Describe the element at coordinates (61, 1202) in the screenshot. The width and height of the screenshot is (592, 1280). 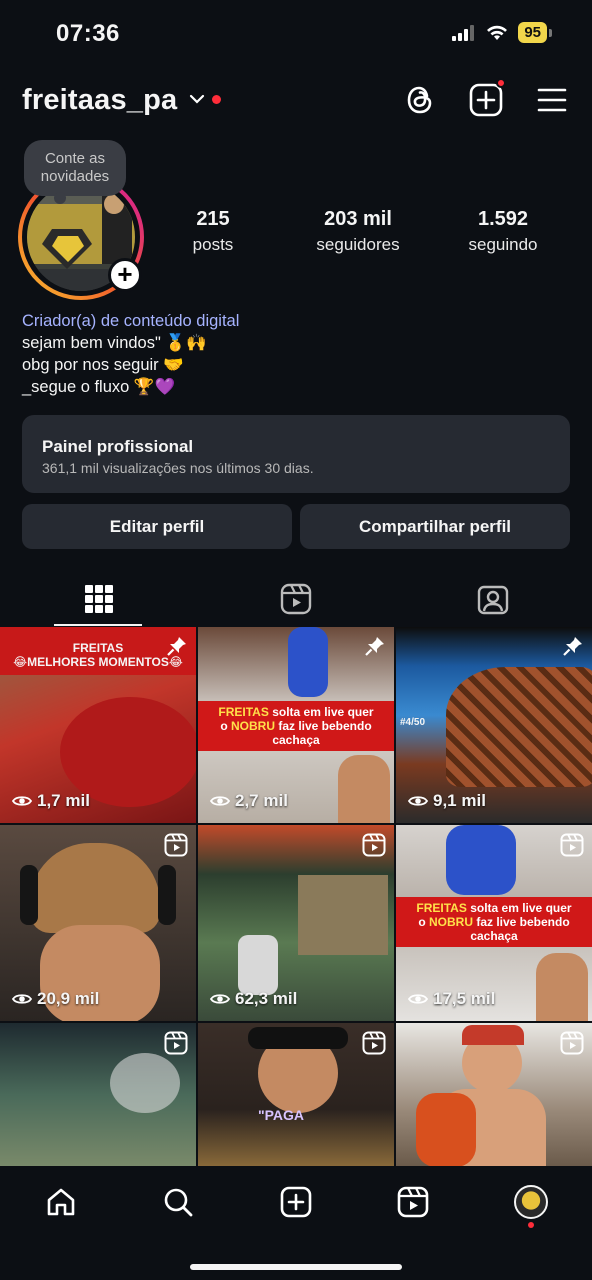
I see `nav-home` at that location.